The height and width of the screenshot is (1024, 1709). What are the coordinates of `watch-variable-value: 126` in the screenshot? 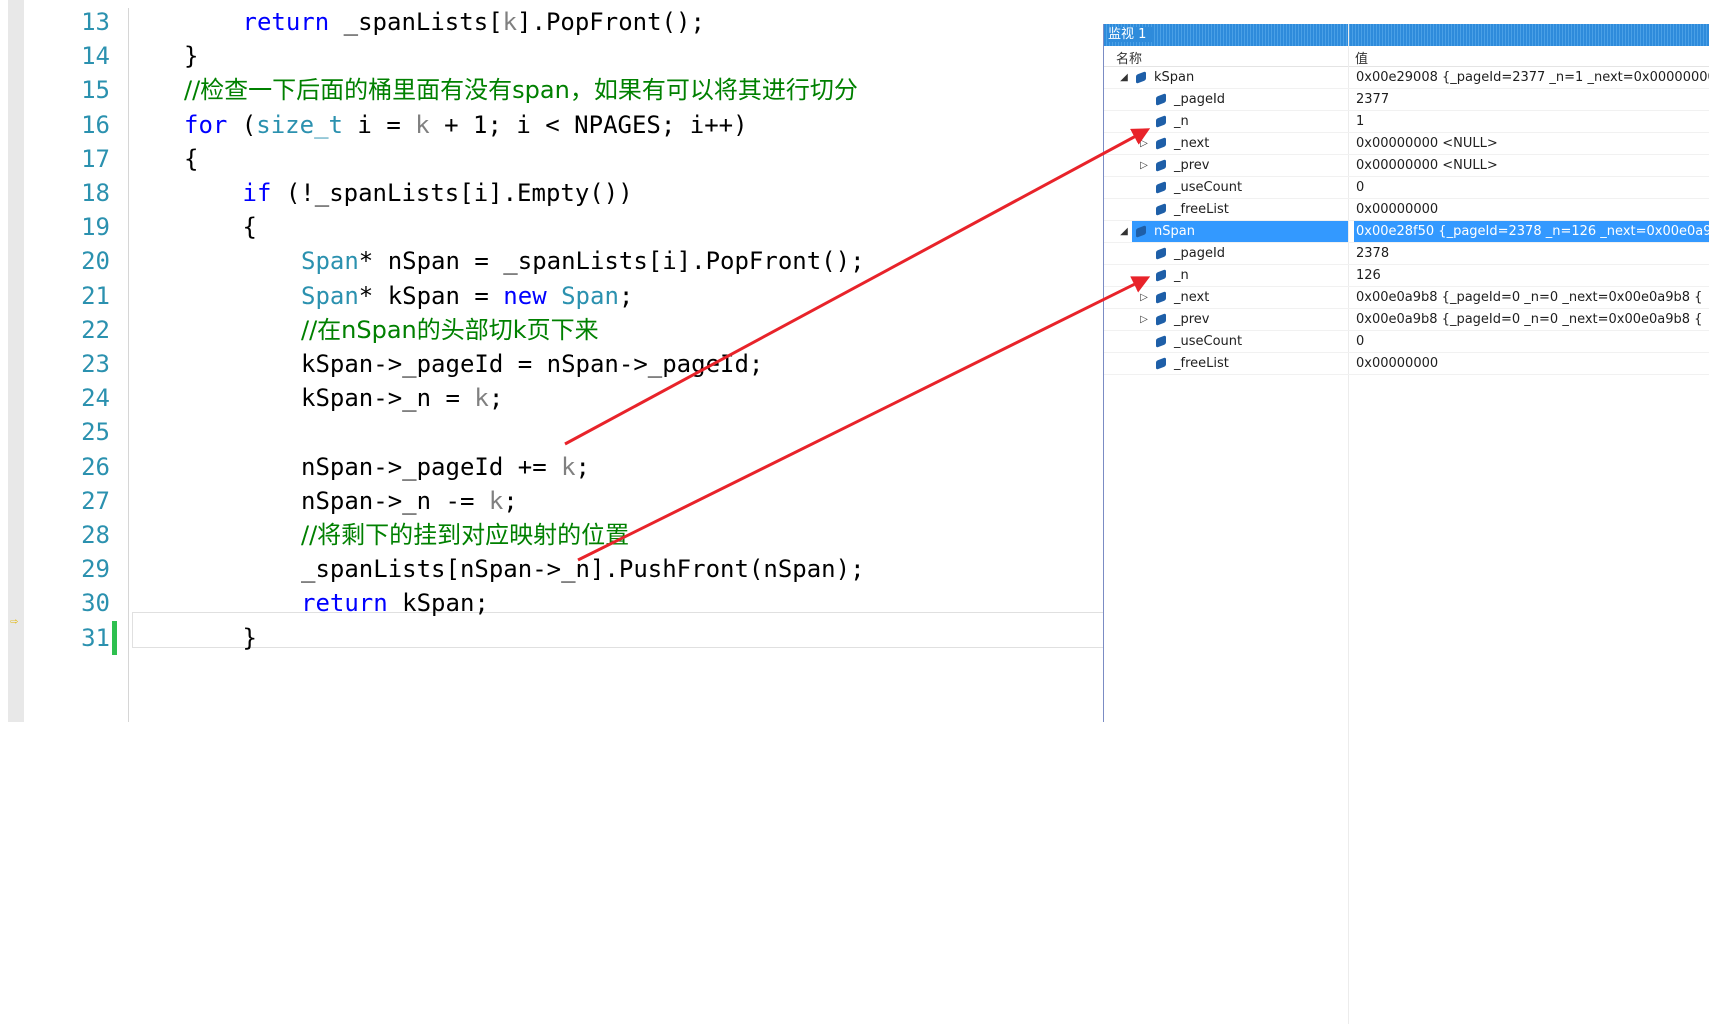 It's located at (1531, 275).